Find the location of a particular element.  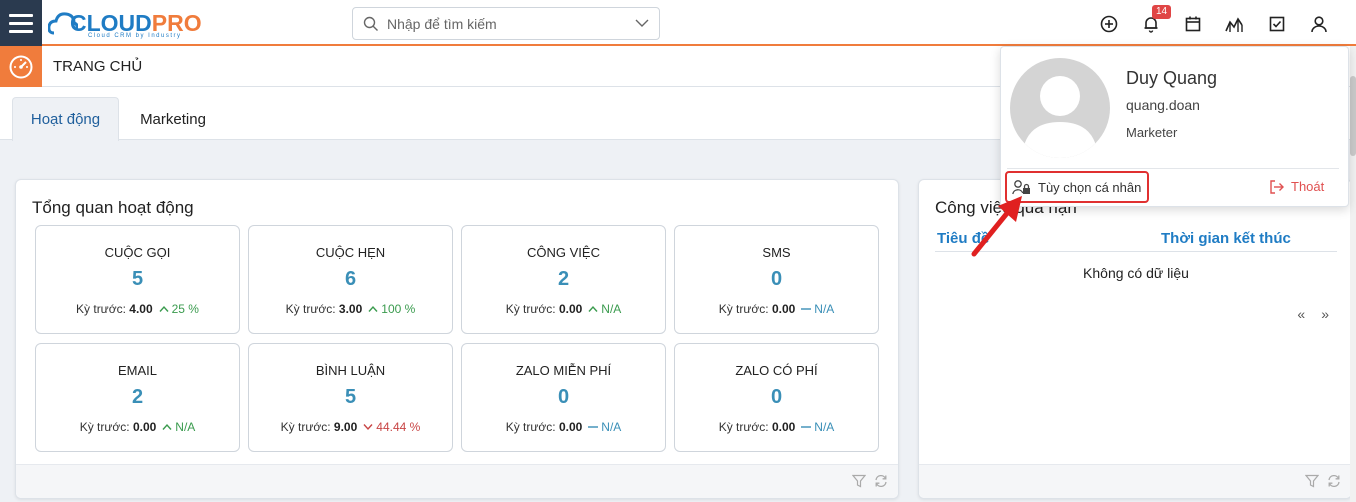

change-indicator: 44.44 % is located at coordinates (391, 427).